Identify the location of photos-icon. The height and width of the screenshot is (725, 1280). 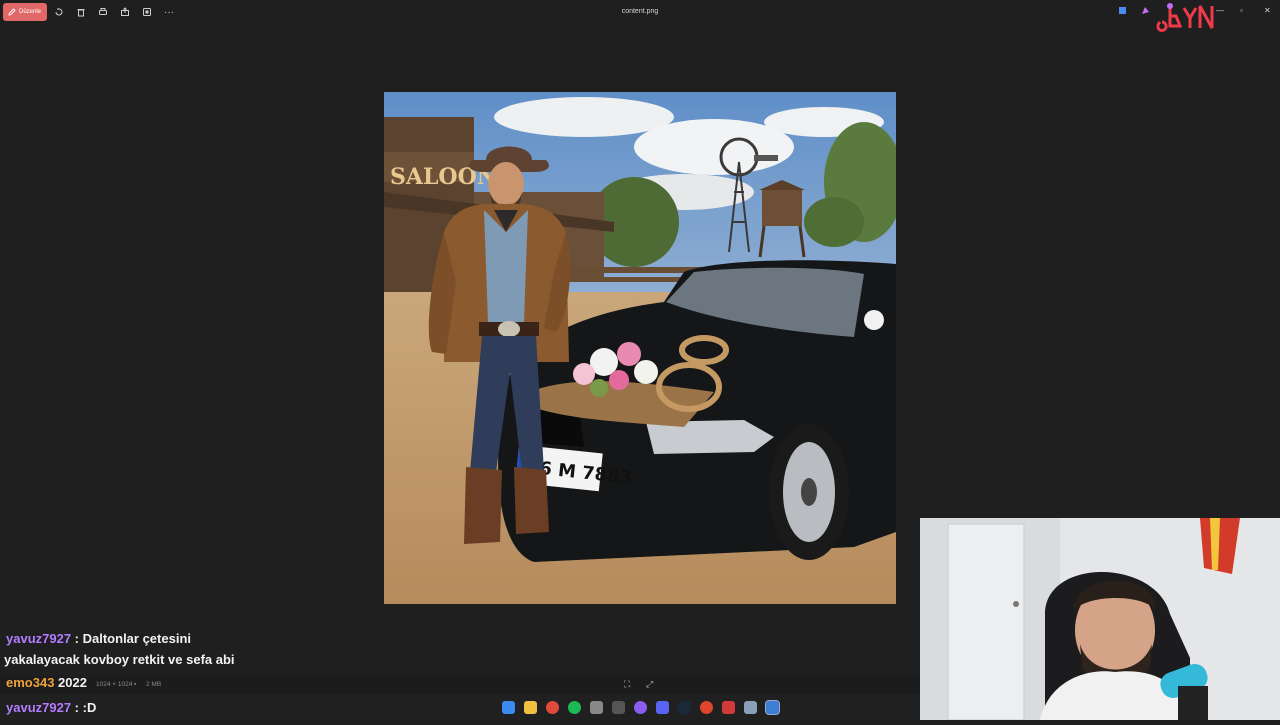
(772, 707).